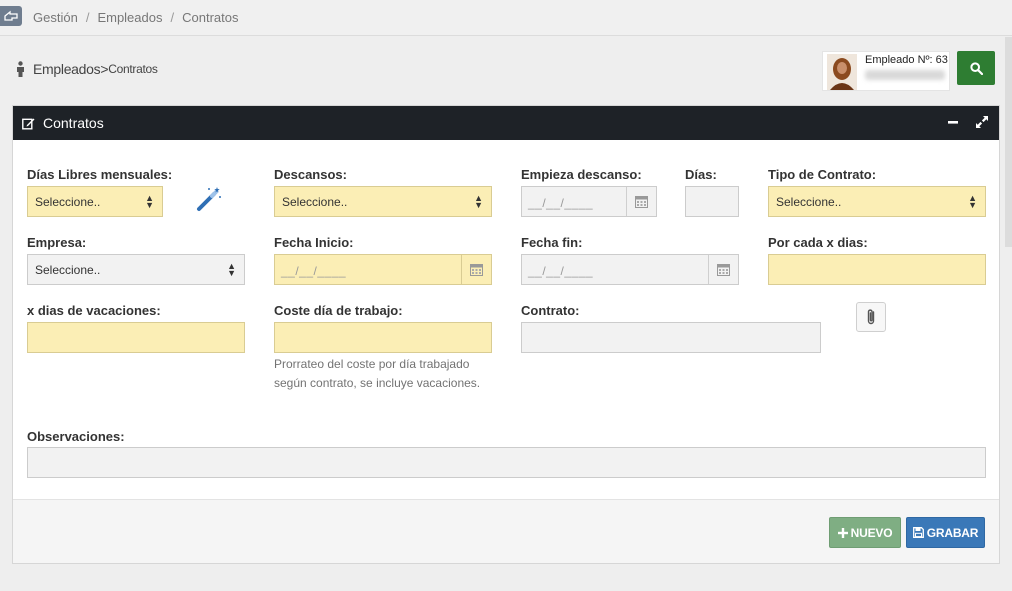 This screenshot has width=1012, height=591. What do you see at coordinates (383, 269) in the screenshot?
I see `fecha-inicio-input: __/__/____` at bounding box center [383, 269].